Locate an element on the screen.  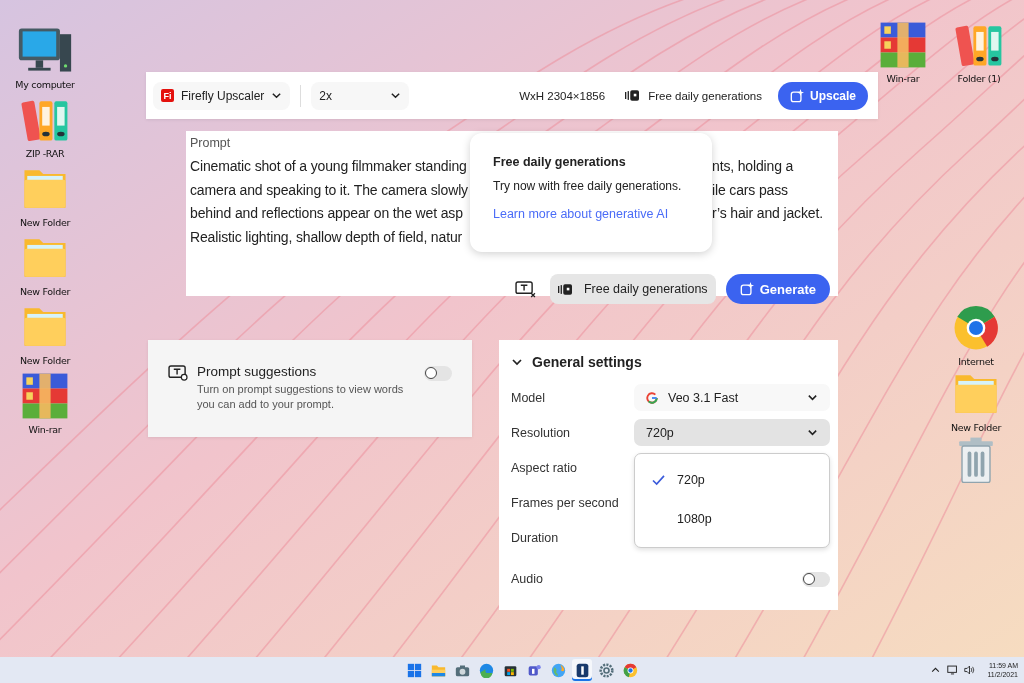
upscale-button: Upscale is located at coordinates (822, 95).